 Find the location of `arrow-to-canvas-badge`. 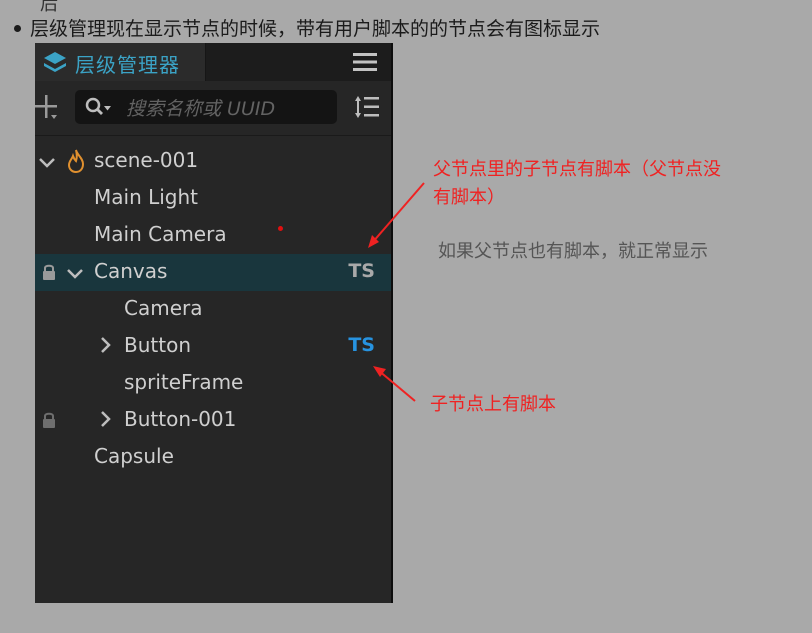

arrow-to-canvas-badge is located at coordinates (398, 213).